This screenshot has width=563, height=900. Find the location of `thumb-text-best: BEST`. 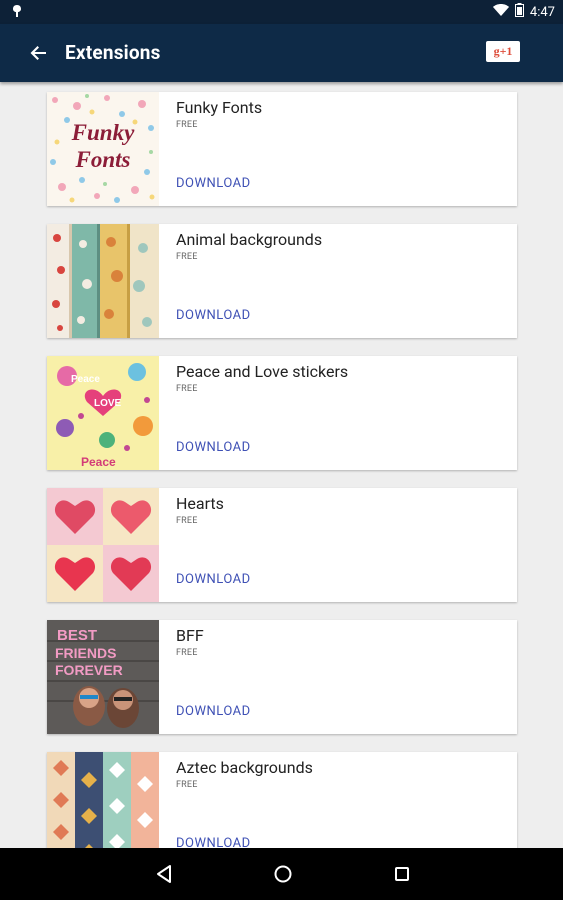

thumb-text-best: BEST is located at coordinates (77, 635).